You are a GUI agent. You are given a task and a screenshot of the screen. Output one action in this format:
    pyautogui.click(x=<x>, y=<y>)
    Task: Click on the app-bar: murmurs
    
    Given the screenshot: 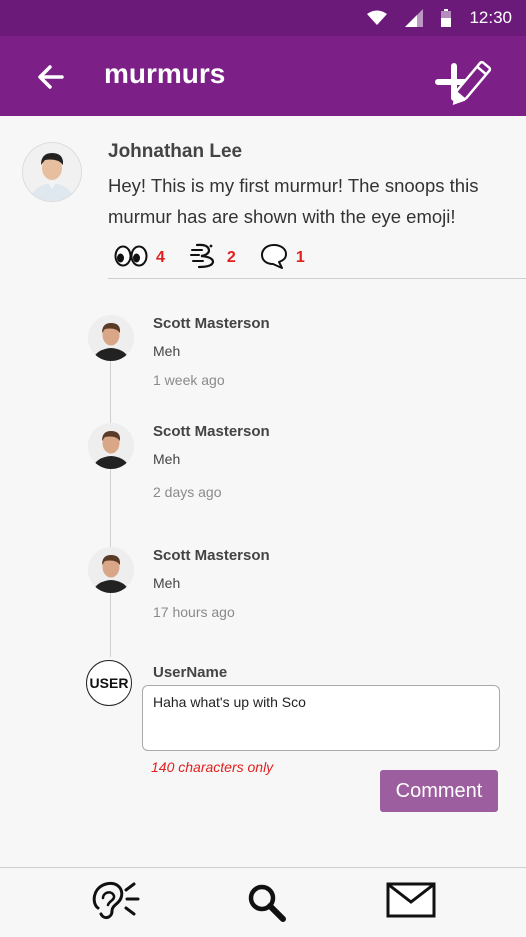 What is the action you would take?
    pyautogui.click(x=263, y=76)
    